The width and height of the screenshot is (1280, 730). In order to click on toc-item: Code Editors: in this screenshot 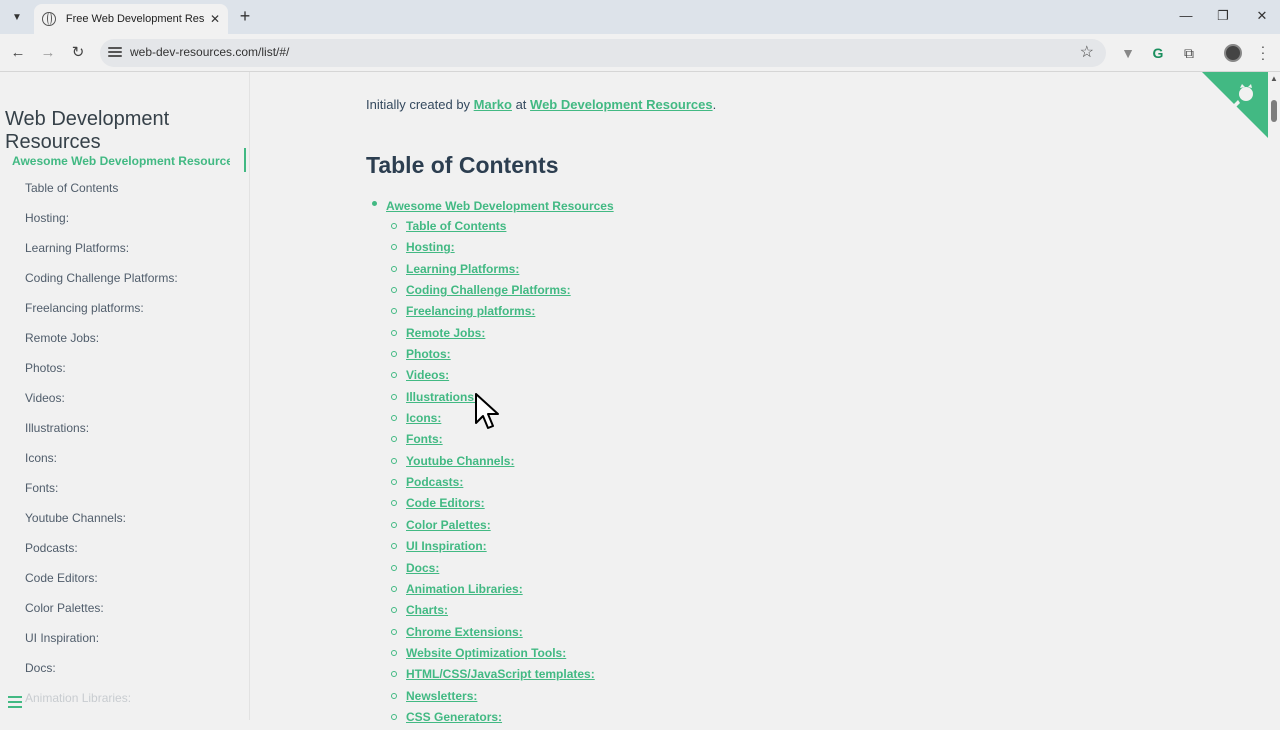, I will do `click(493, 505)`.